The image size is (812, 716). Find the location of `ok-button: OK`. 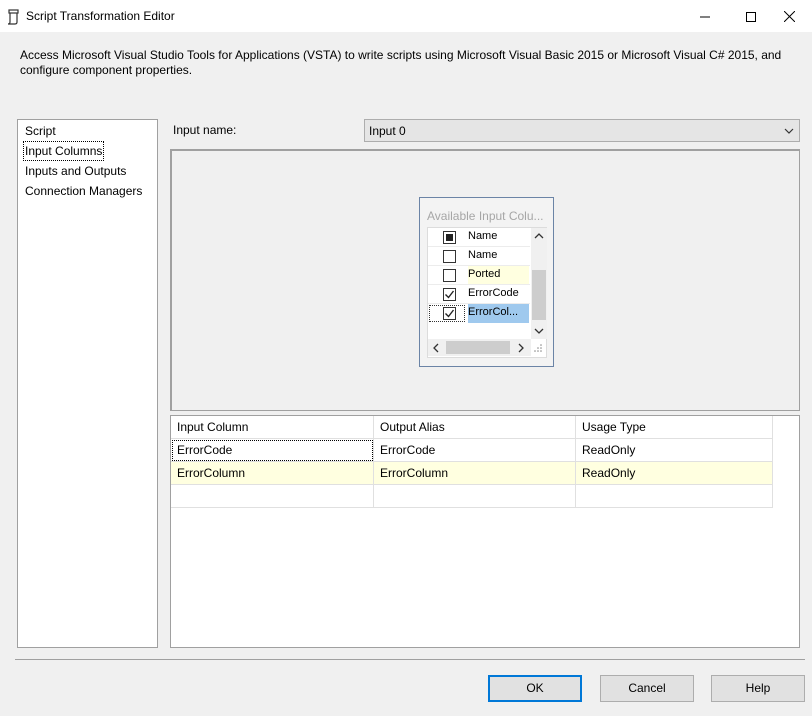

ok-button: OK is located at coordinates (535, 688).